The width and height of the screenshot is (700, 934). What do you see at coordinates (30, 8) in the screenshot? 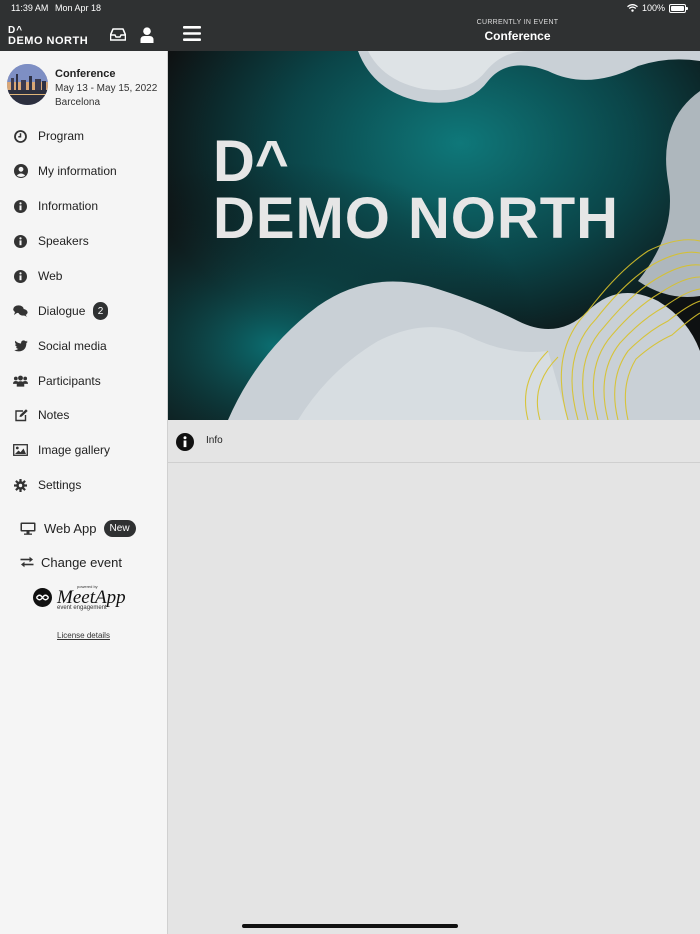
I see `status-time: 11:39 AM` at bounding box center [30, 8].